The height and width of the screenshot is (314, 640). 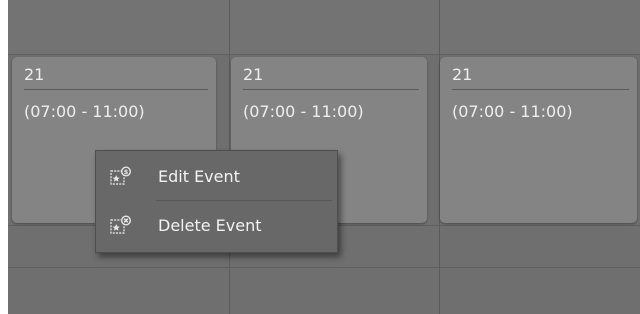 What do you see at coordinates (210, 225) in the screenshot?
I see `delete-event-label: Delete Event` at bounding box center [210, 225].